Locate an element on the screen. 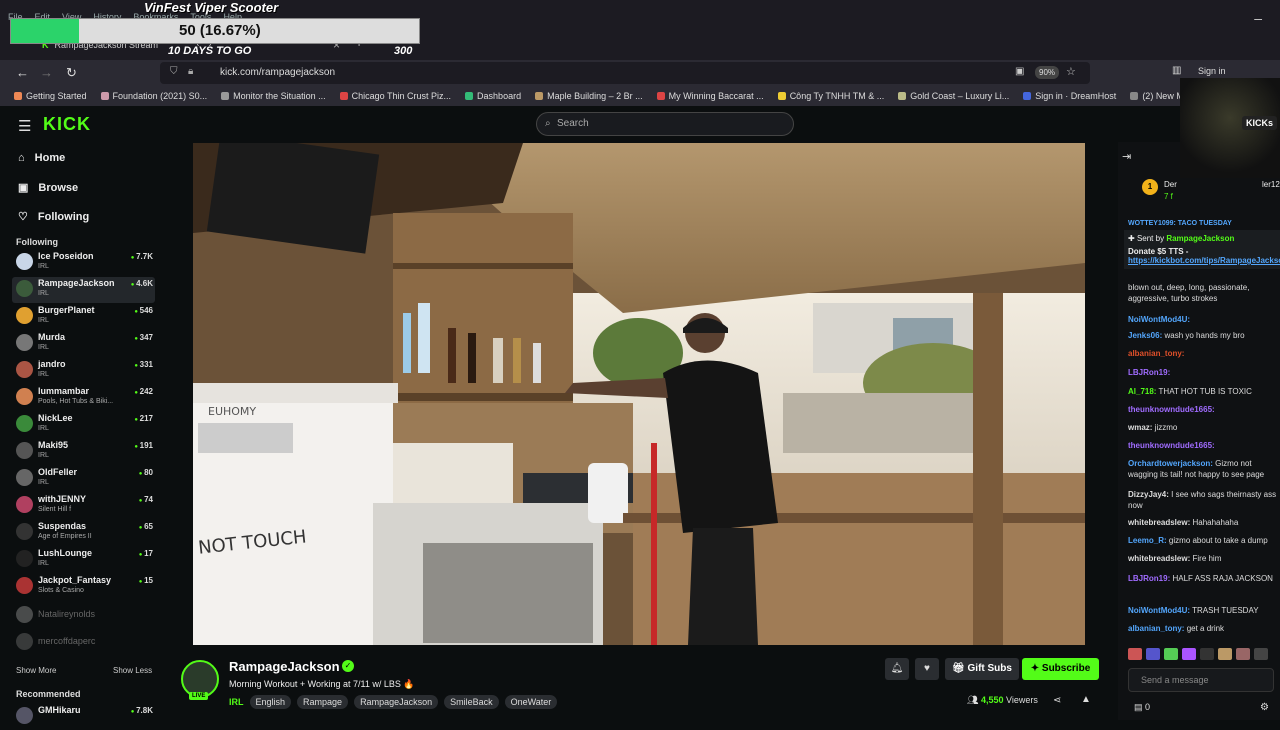  following-channel: BurgerPlanet IRL 546 is located at coordinates (83, 317).